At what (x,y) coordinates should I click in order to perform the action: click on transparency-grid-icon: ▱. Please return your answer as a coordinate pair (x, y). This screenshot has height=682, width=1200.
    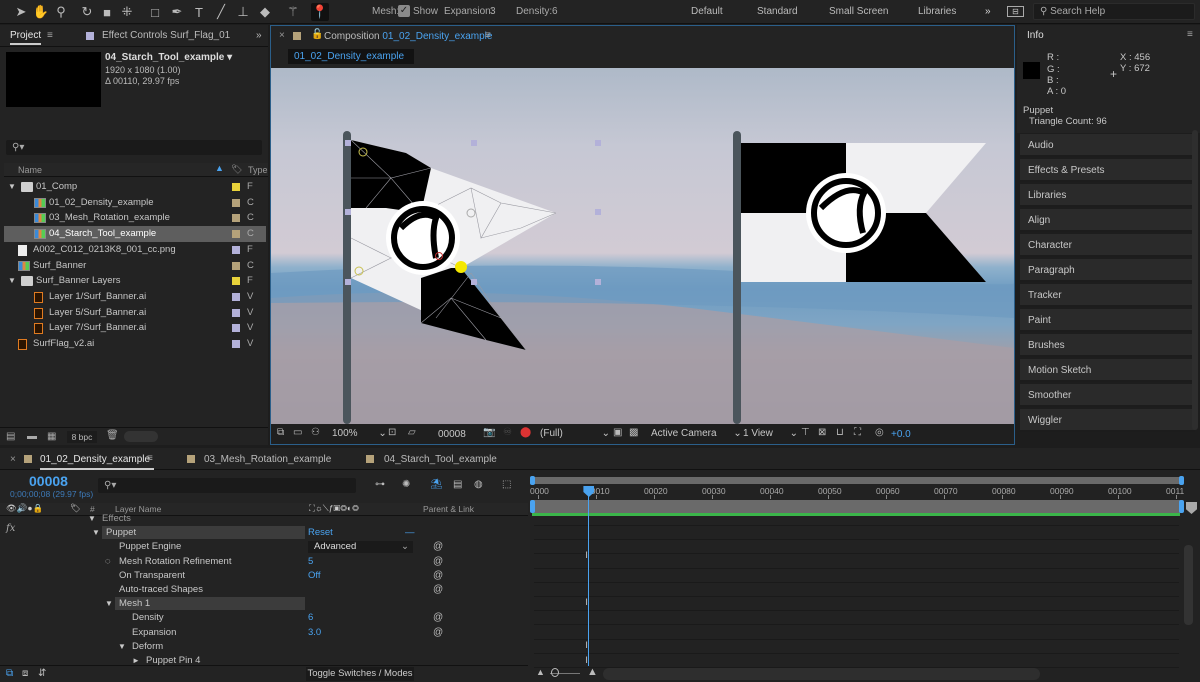
    Looking at the image, I should click on (412, 432).